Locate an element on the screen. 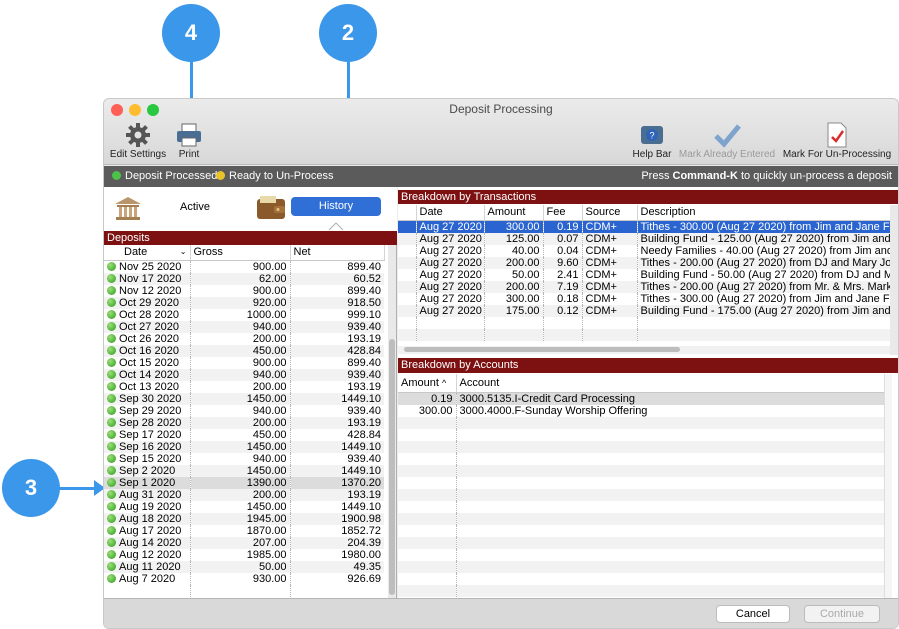 The image size is (899, 629). deposit-row: Aug 18 2020 1945.00 1900.98 is located at coordinates (244, 518).